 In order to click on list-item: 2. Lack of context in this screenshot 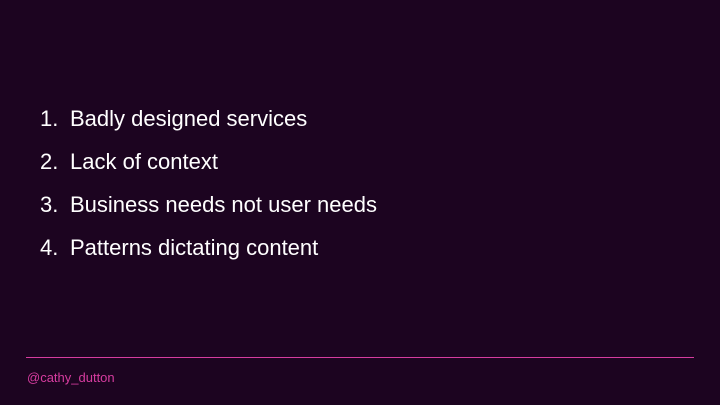, I will do `click(208, 168)`.